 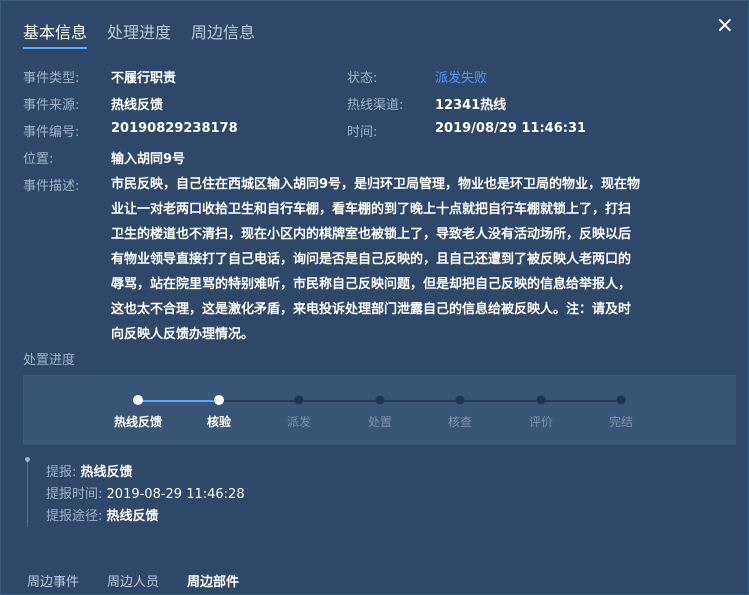 I want to click on source-value: 热线反馈, so click(x=137, y=105).